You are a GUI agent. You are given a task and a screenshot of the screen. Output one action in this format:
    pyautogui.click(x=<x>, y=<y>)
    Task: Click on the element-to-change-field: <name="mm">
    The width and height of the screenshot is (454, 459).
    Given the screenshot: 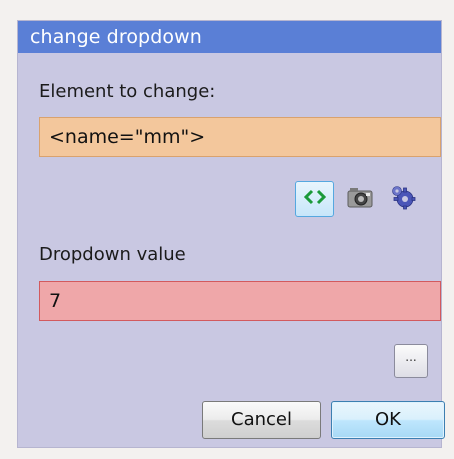 What is the action you would take?
    pyautogui.click(x=240, y=137)
    